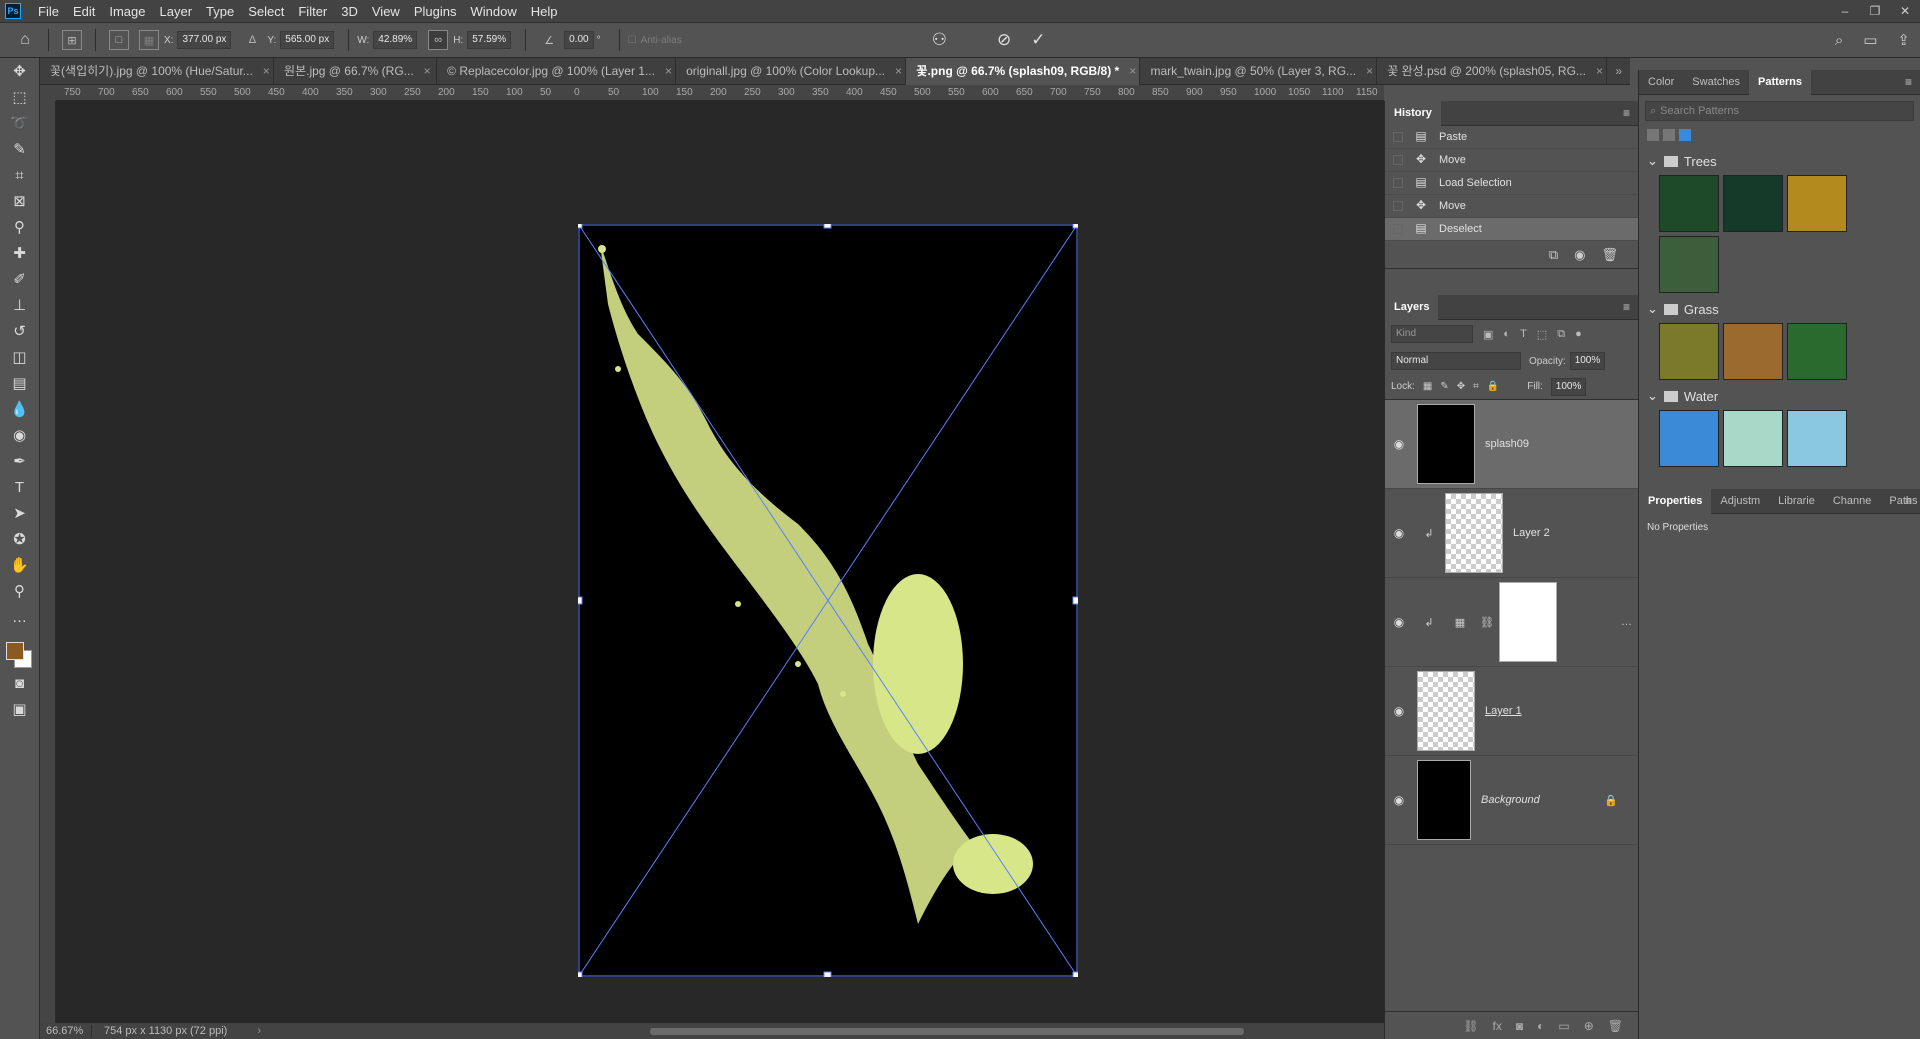 This screenshot has width=1920, height=1039. What do you see at coordinates (19, 305) in the screenshot?
I see `stamp-tool-icon: ⊥` at bounding box center [19, 305].